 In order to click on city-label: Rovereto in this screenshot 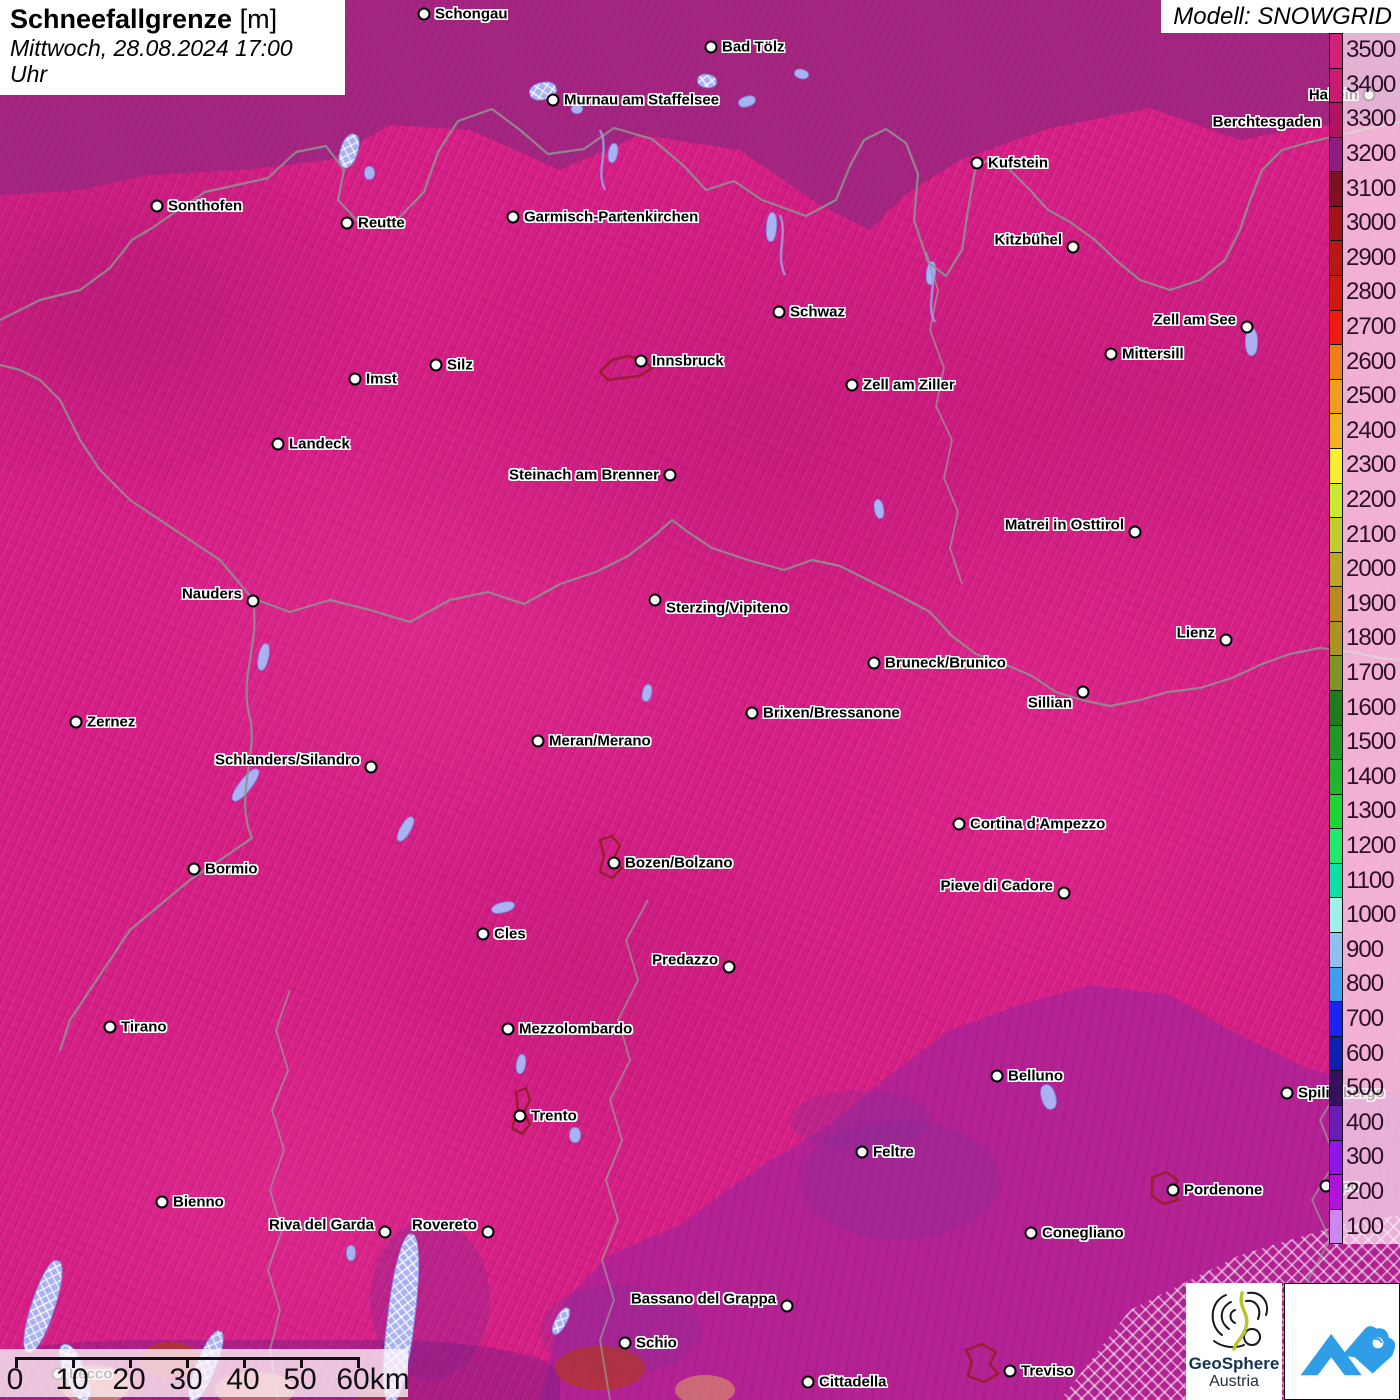, I will do `click(444, 1225)`.